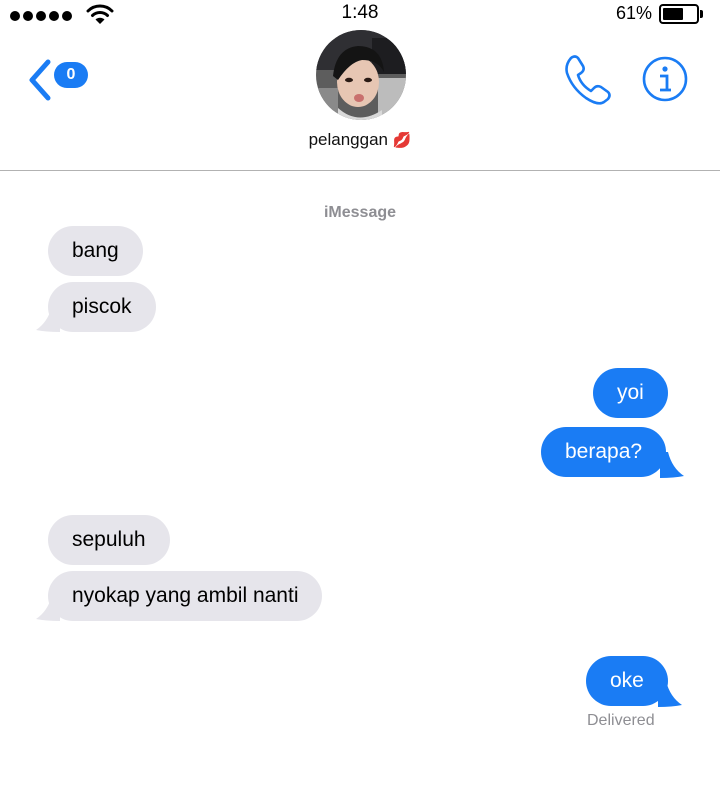  I want to click on contact-name-text: pelanggan, so click(348, 139).